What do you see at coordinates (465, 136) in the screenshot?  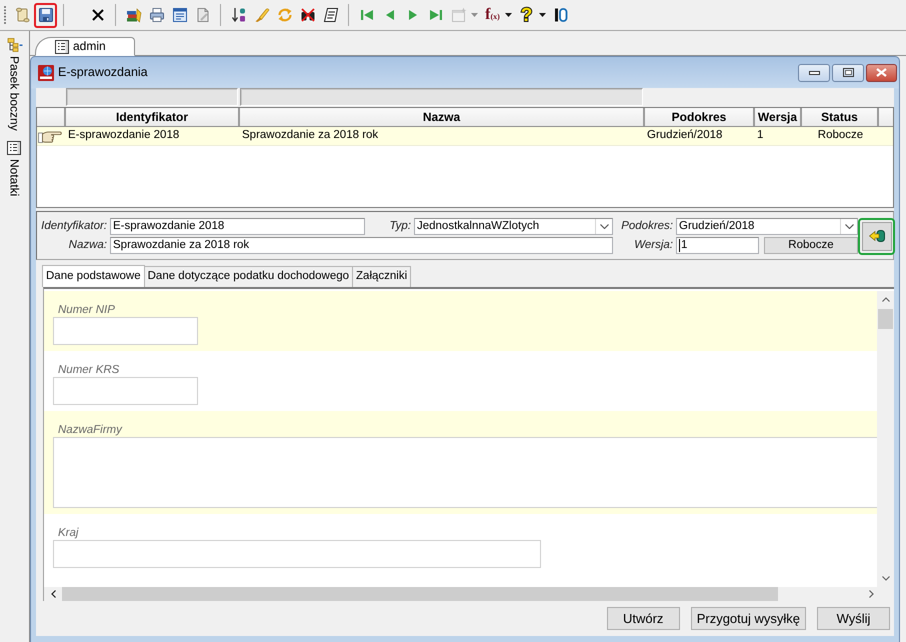 I see `table-row: E-sprawozdanie 2018 Sprawozdanie za 2018 rok Grudzień/2018 1 Robocze` at bounding box center [465, 136].